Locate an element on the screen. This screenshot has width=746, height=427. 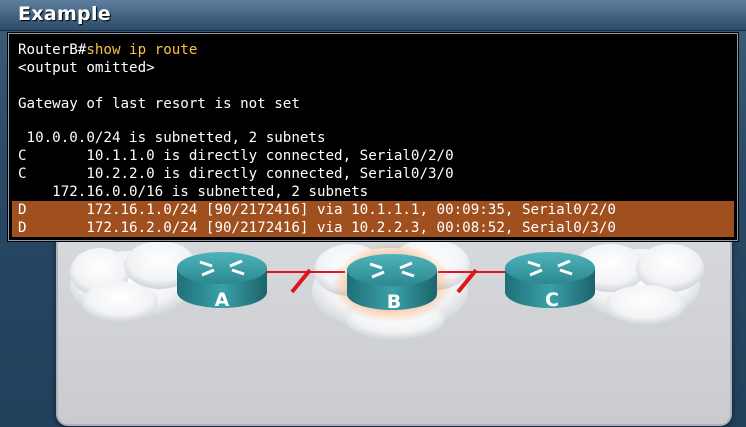
router-b-icon: B is located at coordinates (392, 283).